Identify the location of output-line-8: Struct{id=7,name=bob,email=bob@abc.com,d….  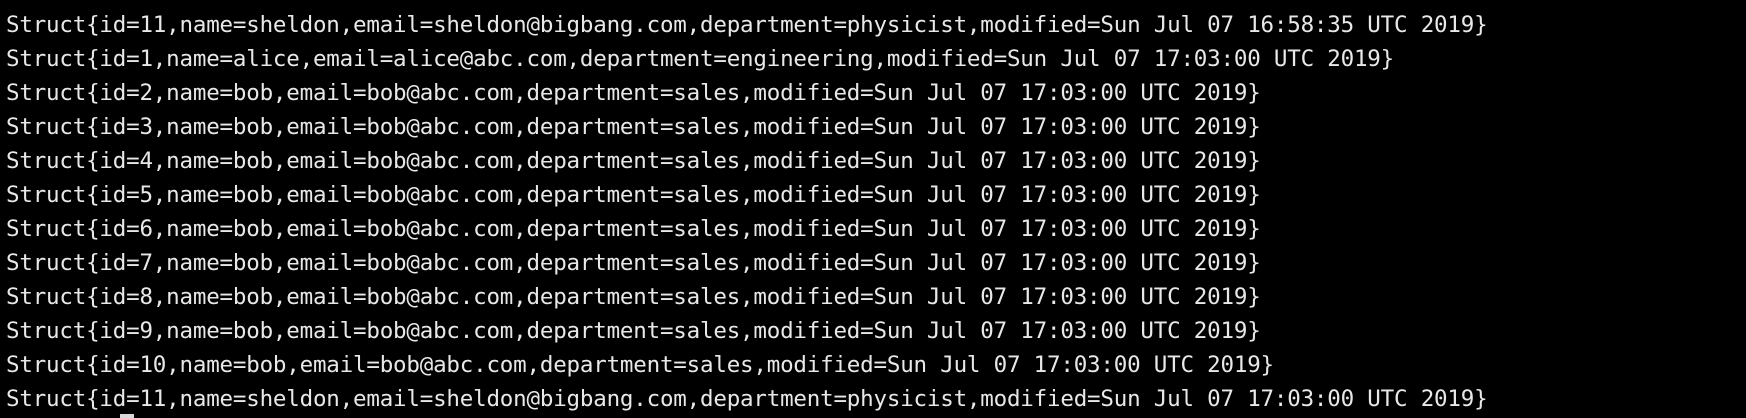
(633, 263).